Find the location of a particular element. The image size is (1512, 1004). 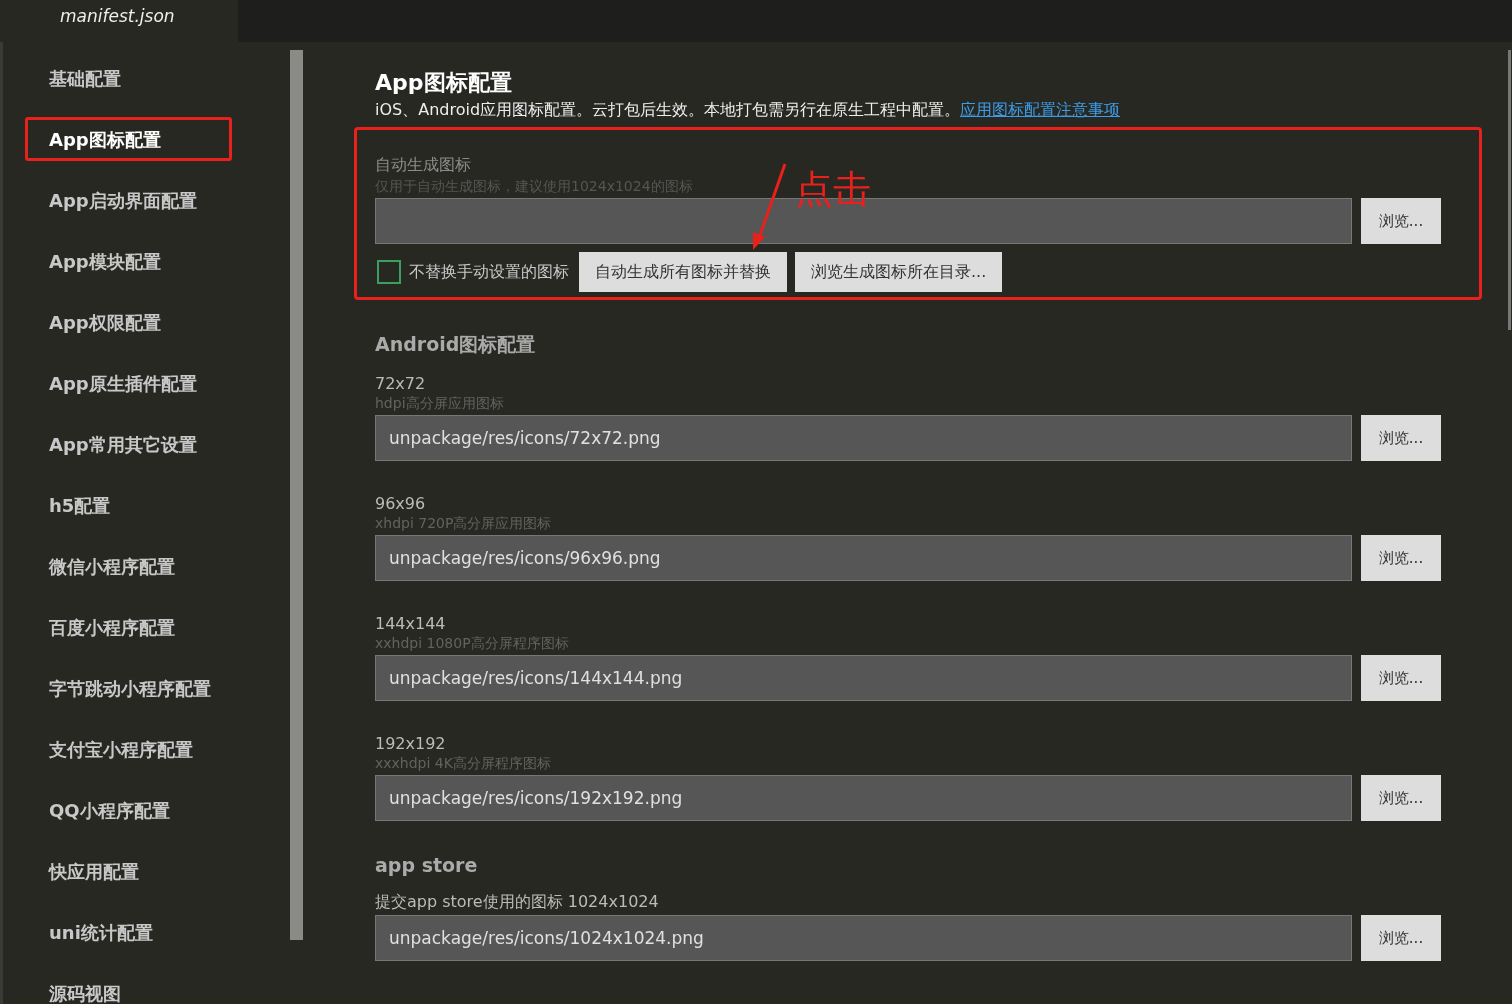

sidebar-item: App权限配置 is located at coordinates (128, 322).